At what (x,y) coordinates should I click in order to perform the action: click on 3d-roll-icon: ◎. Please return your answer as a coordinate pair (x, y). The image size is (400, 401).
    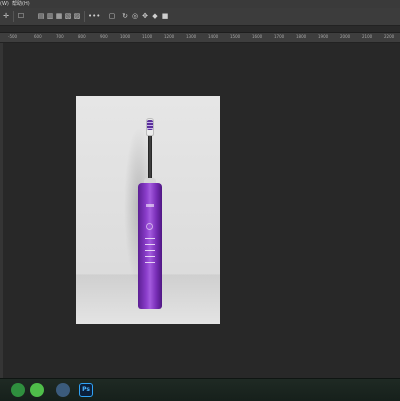
    Looking at the image, I should click on (135, 16).